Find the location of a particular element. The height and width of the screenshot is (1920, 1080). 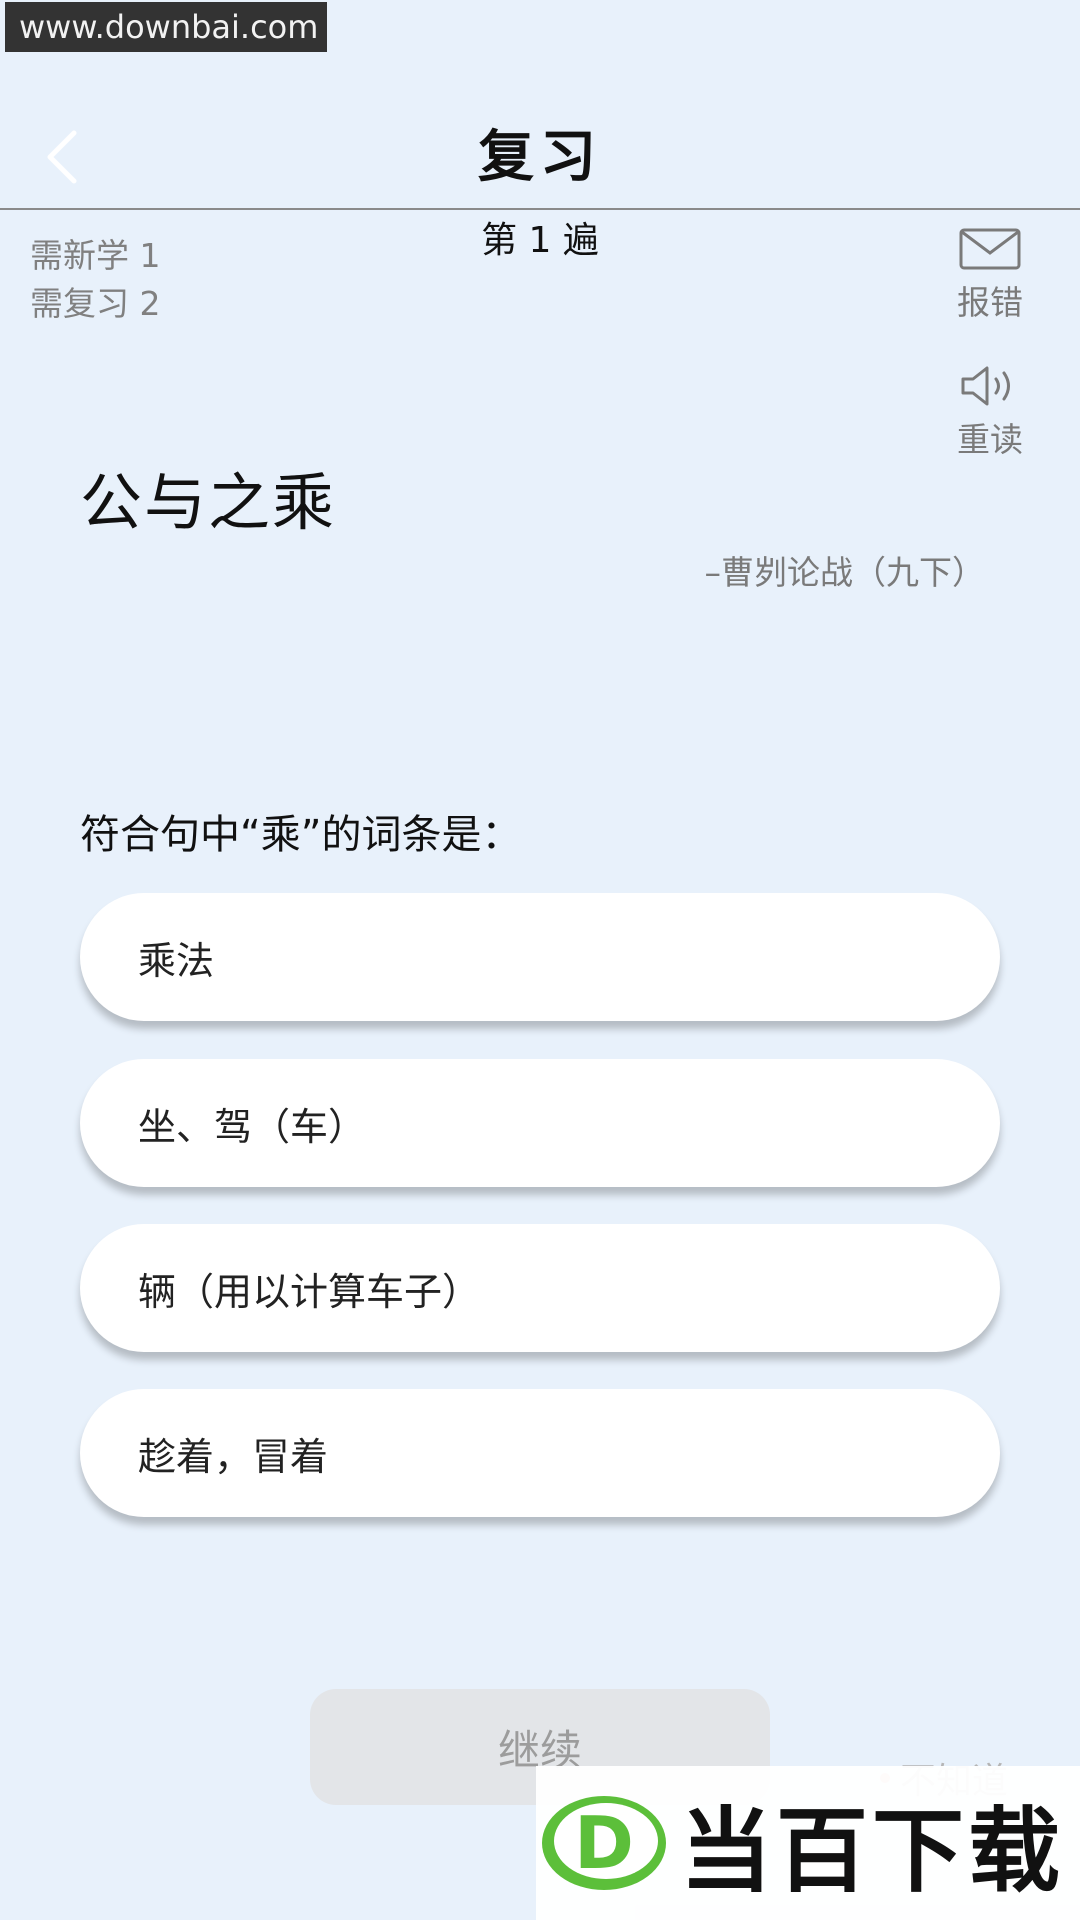

brand-logo-icon: D is located at coordinates (604, 1843).